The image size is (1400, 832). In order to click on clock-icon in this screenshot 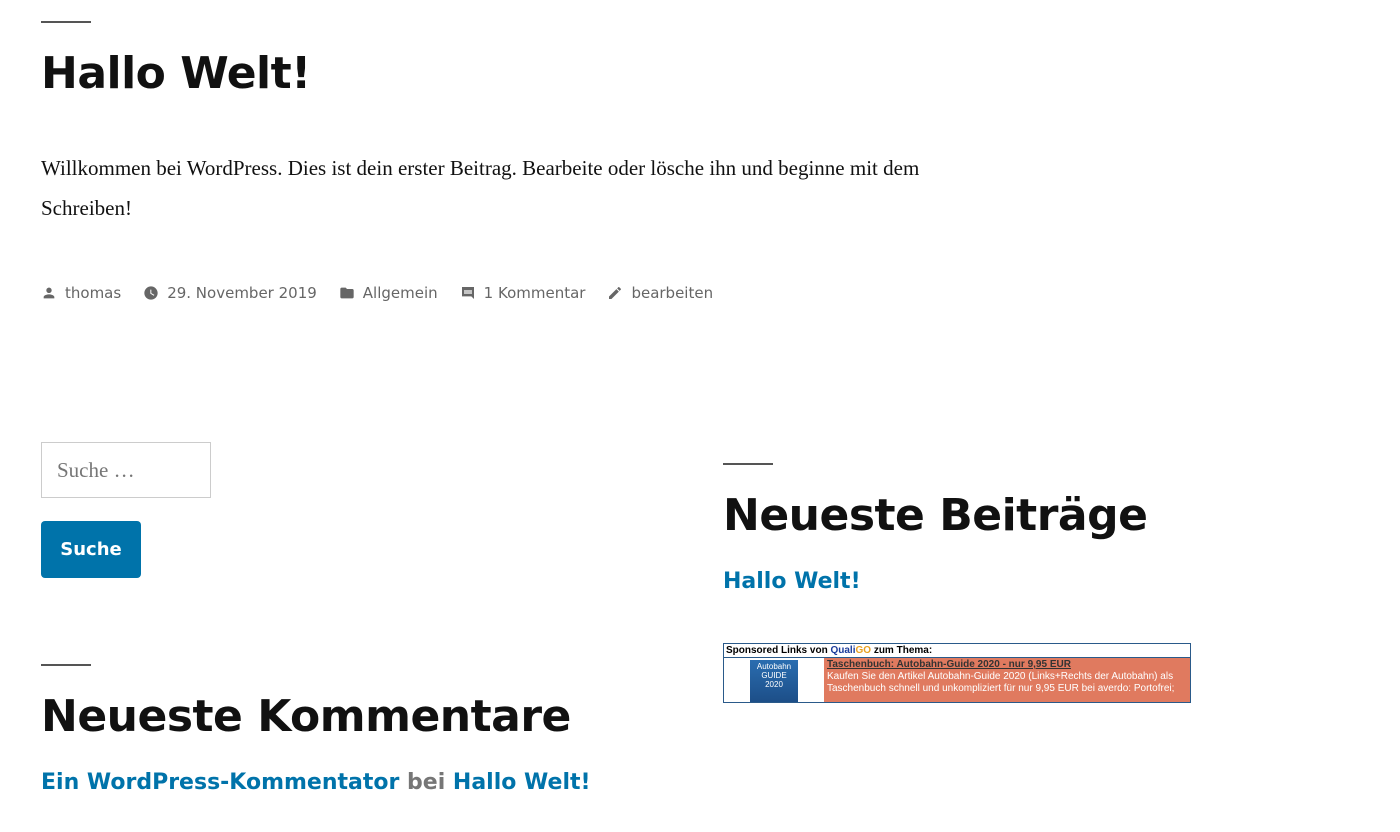, I will do `click(151, 293)`.